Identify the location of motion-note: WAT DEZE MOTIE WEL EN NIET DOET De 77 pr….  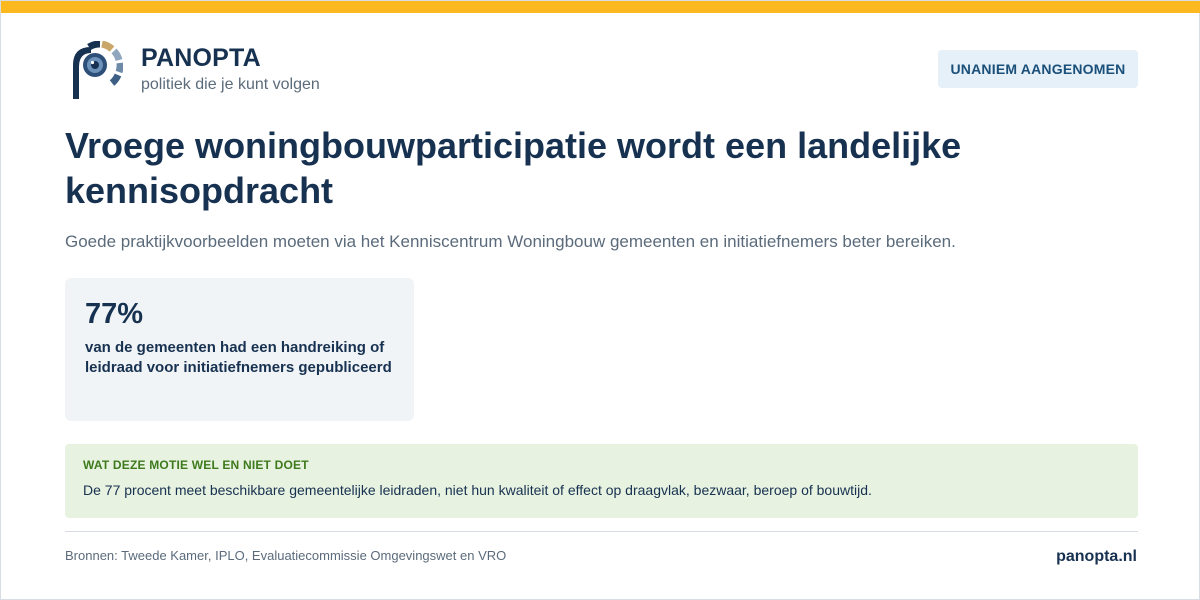
(601, 481).